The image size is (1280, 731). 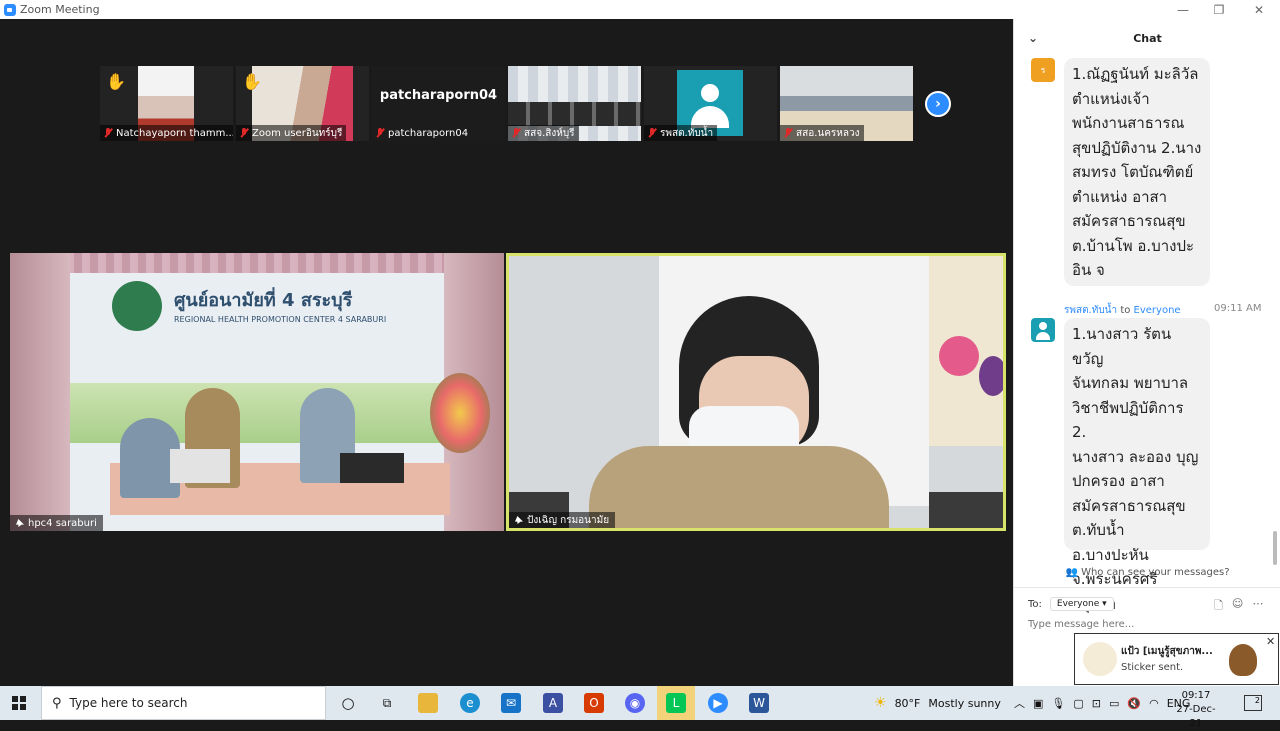 What do you see at coordinates (19, 703) in the screenshot?
I see `windows-start-icon` at bounding box center [19, 703].